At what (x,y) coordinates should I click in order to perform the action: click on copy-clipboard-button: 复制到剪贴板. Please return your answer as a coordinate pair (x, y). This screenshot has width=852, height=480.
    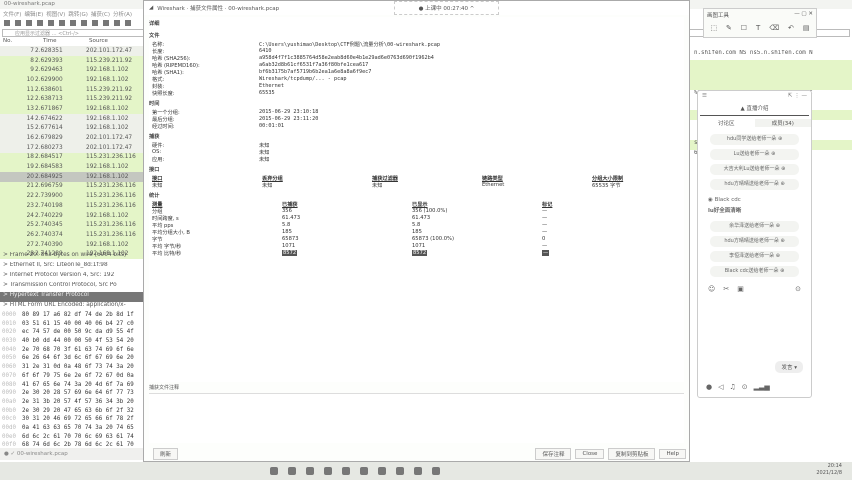
    Looking at the image, I should click on (632, 454).